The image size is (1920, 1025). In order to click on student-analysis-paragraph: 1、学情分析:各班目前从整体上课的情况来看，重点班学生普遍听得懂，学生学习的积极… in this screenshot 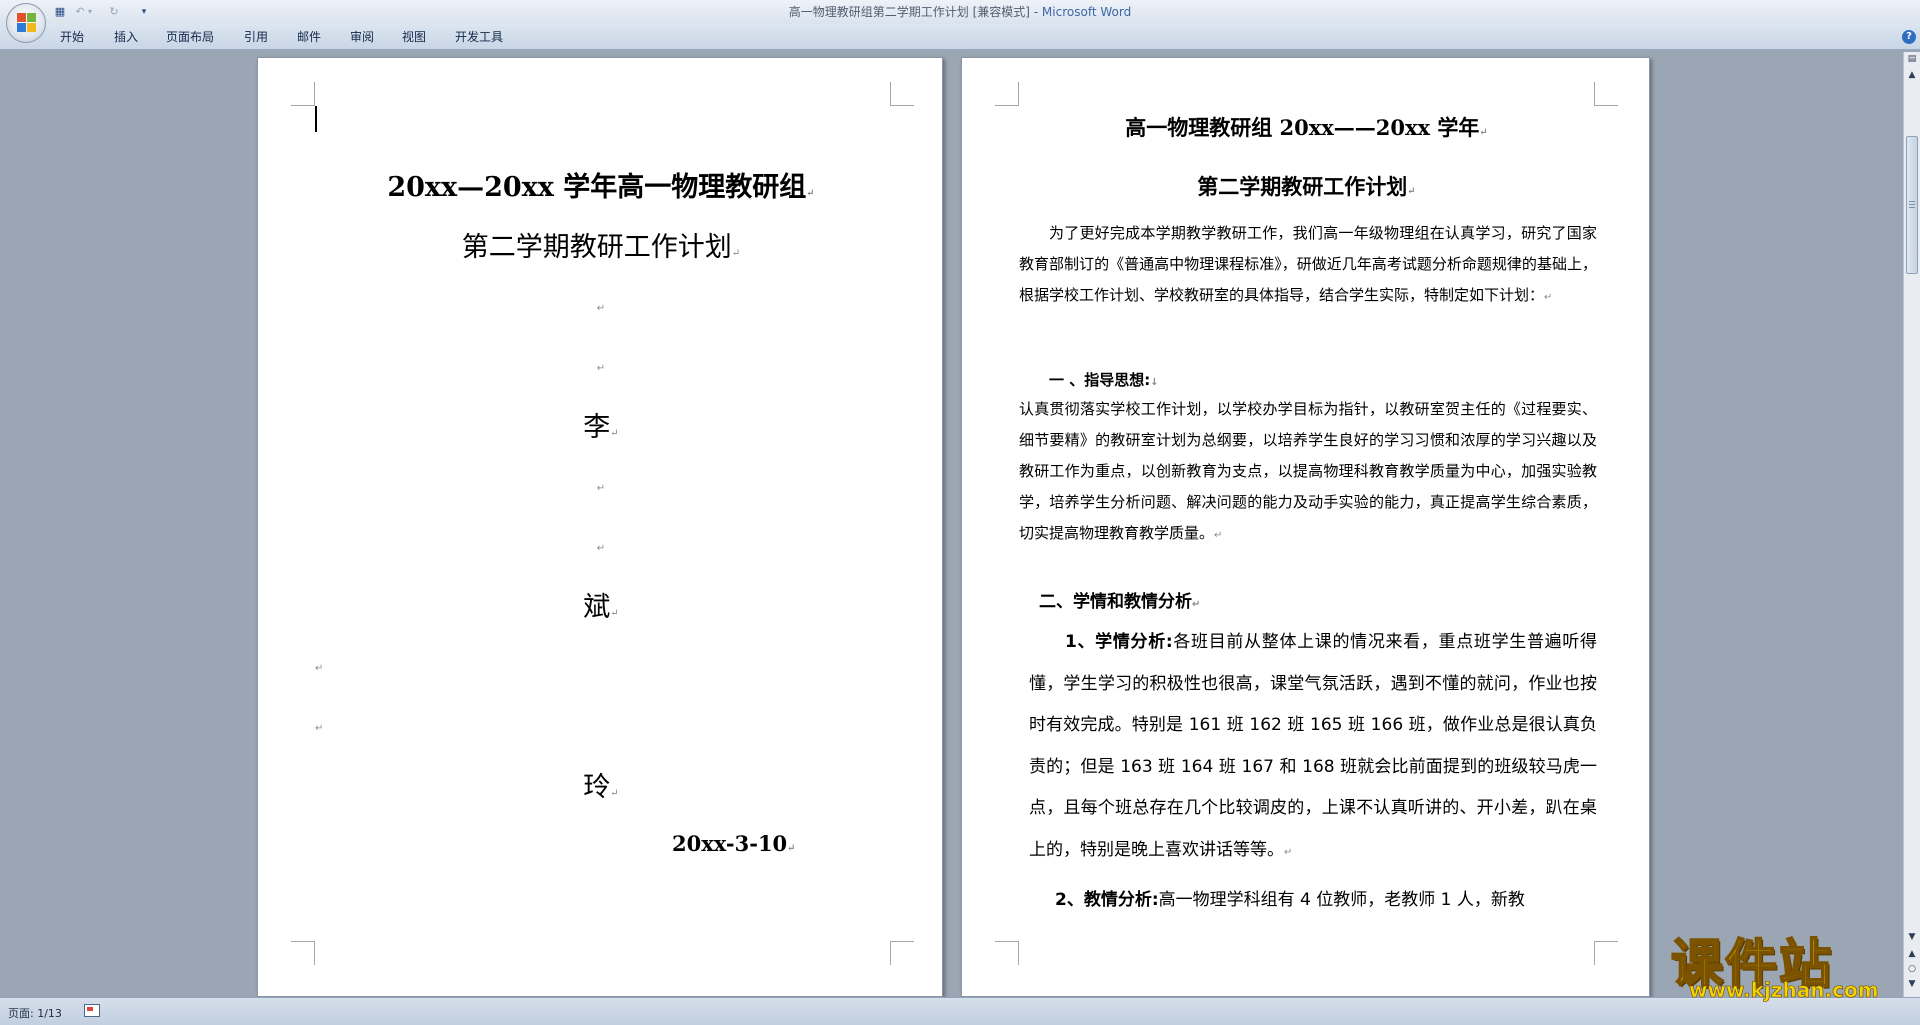, I will do `click(1313, 746)`.